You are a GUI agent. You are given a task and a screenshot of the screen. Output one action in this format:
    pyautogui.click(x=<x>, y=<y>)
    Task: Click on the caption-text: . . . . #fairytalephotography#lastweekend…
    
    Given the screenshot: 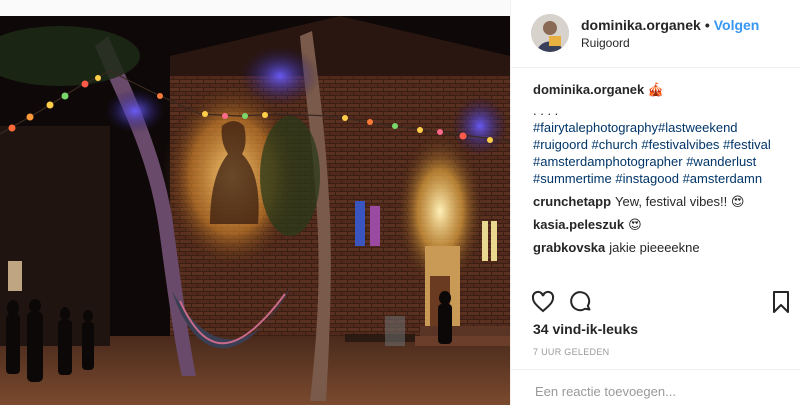 What is the action you would take?
    pyautogui.click(x=664, y=144)
    